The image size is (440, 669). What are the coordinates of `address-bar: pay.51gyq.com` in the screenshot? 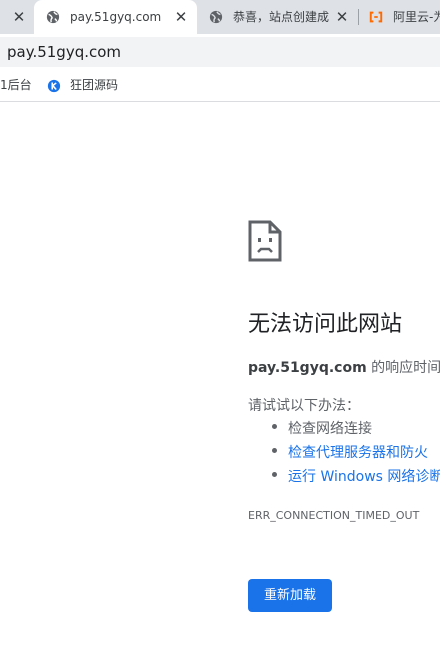 It's located at (220, 52).